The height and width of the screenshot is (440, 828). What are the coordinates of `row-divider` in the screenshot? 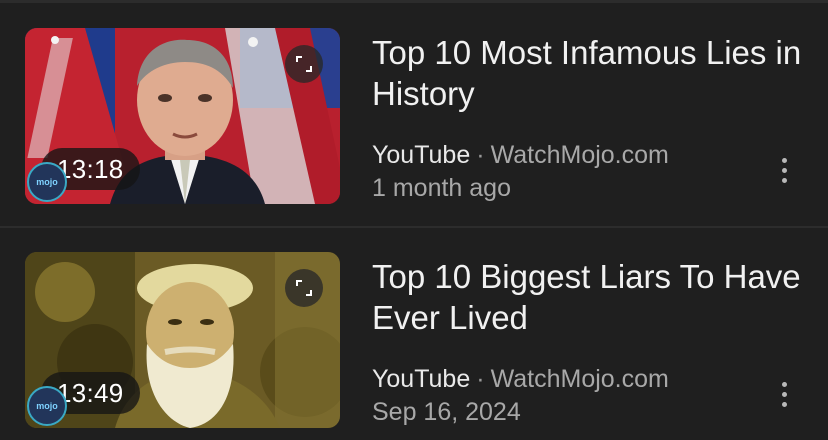 It's located at (414, 227).